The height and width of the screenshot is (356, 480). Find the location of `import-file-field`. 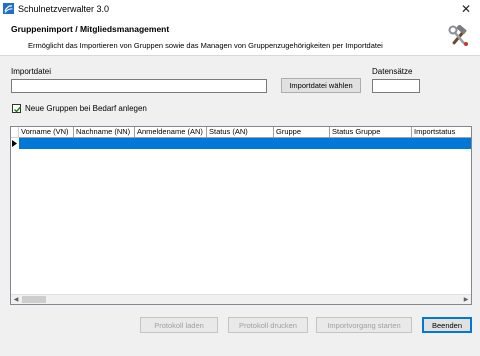

import-file-field is located at coordinates (139, 86).